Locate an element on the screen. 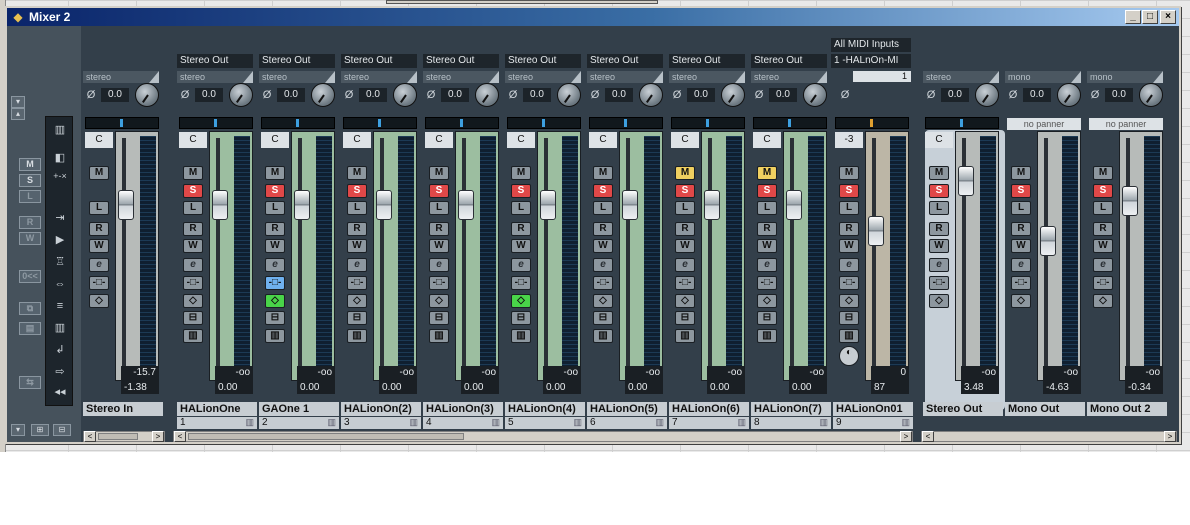 Image resolution: width=1190 pixels, height=525 pixels. channel-name: HALionOn(5) is located at coordinates (627, 409).